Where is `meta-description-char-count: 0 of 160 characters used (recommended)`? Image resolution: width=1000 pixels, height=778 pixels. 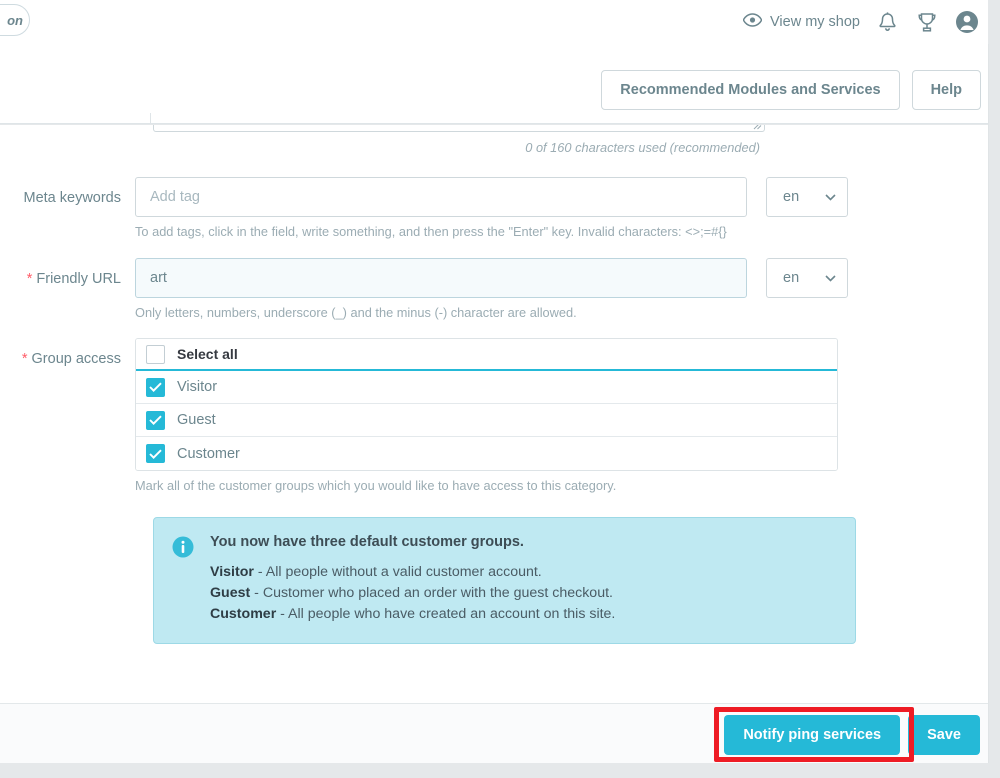 meta-description-char-count: 0 of 160 characters used (recommended) is located at coordinates (642, 147).